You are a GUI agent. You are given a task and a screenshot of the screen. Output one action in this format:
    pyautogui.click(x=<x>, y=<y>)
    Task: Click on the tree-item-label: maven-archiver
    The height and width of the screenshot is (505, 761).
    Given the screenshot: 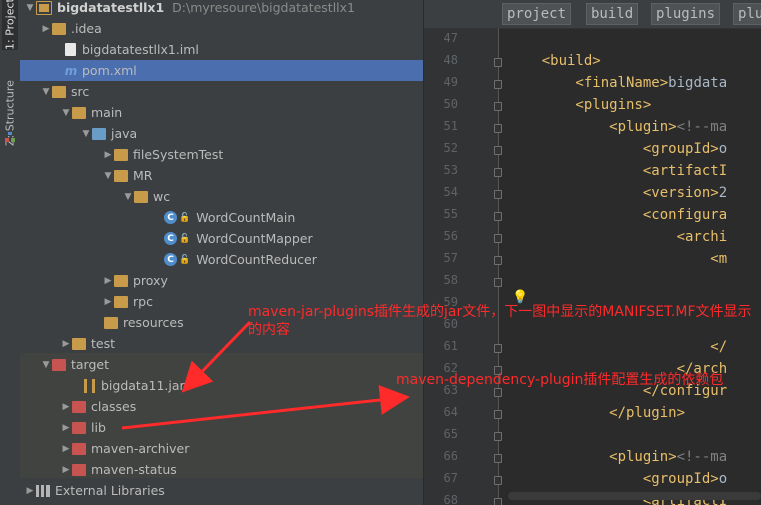 What is the action you would take?
    pyautogui.click(x=140, y=448)
    